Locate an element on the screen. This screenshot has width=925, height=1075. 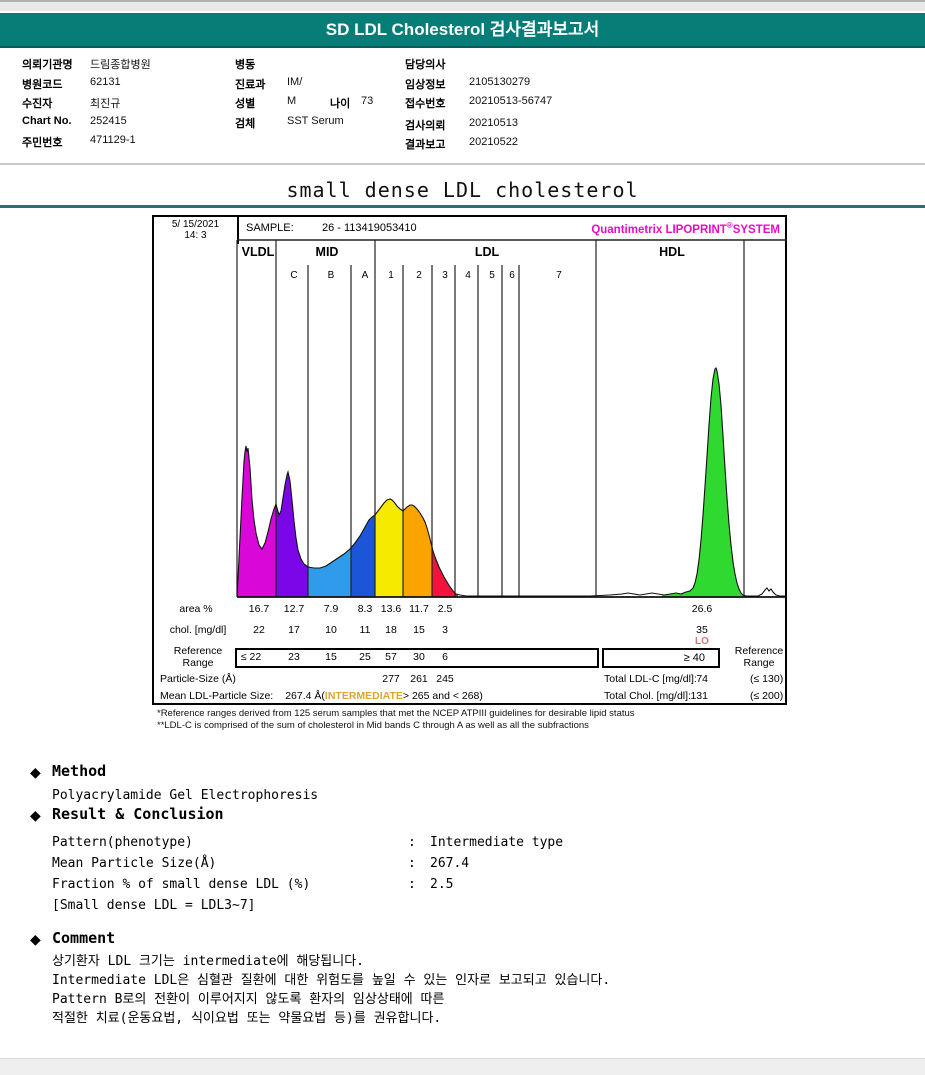
brand-logo: Quantimetrix LIPOPRINT®SYSTEM is located at coordinates (685, 228).